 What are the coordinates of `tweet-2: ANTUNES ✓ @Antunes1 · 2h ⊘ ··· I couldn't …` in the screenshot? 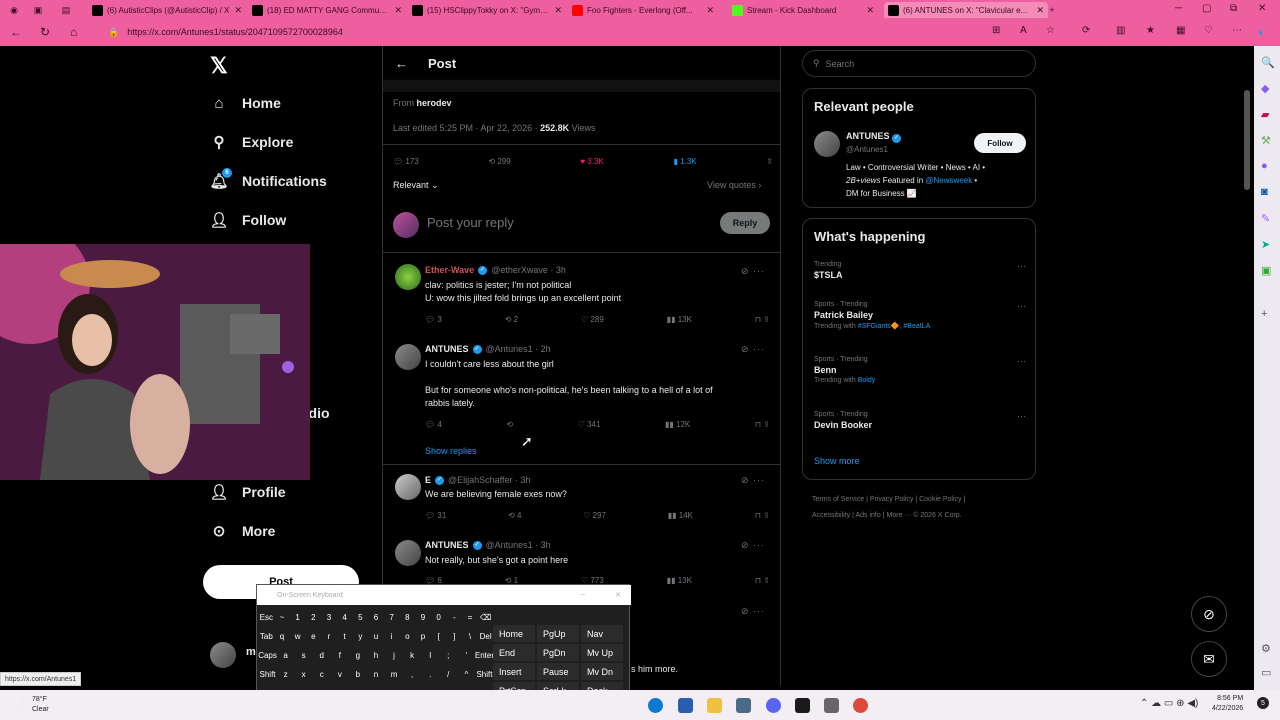 It's located at (581, 401).